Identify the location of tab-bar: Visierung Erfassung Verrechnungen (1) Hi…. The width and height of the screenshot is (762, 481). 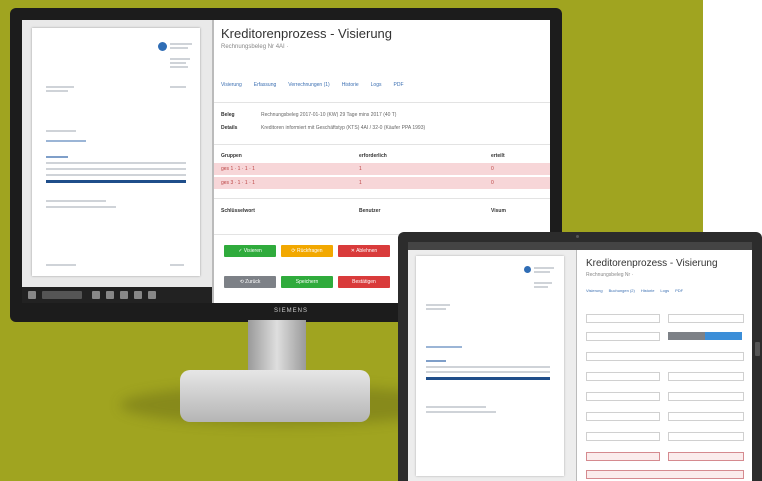
(312, 85).